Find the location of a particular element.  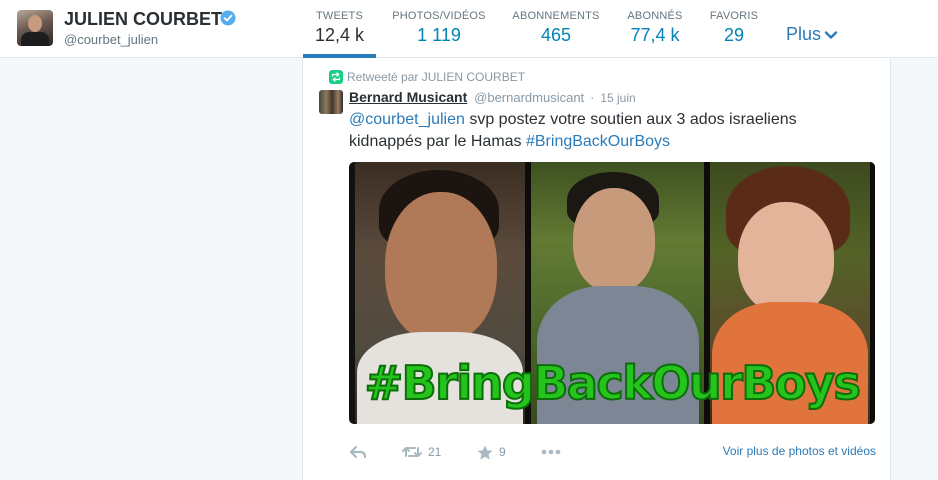

retweeted-by: Retweeté par JULIEN COURBET is located at coordinates (436, 77).